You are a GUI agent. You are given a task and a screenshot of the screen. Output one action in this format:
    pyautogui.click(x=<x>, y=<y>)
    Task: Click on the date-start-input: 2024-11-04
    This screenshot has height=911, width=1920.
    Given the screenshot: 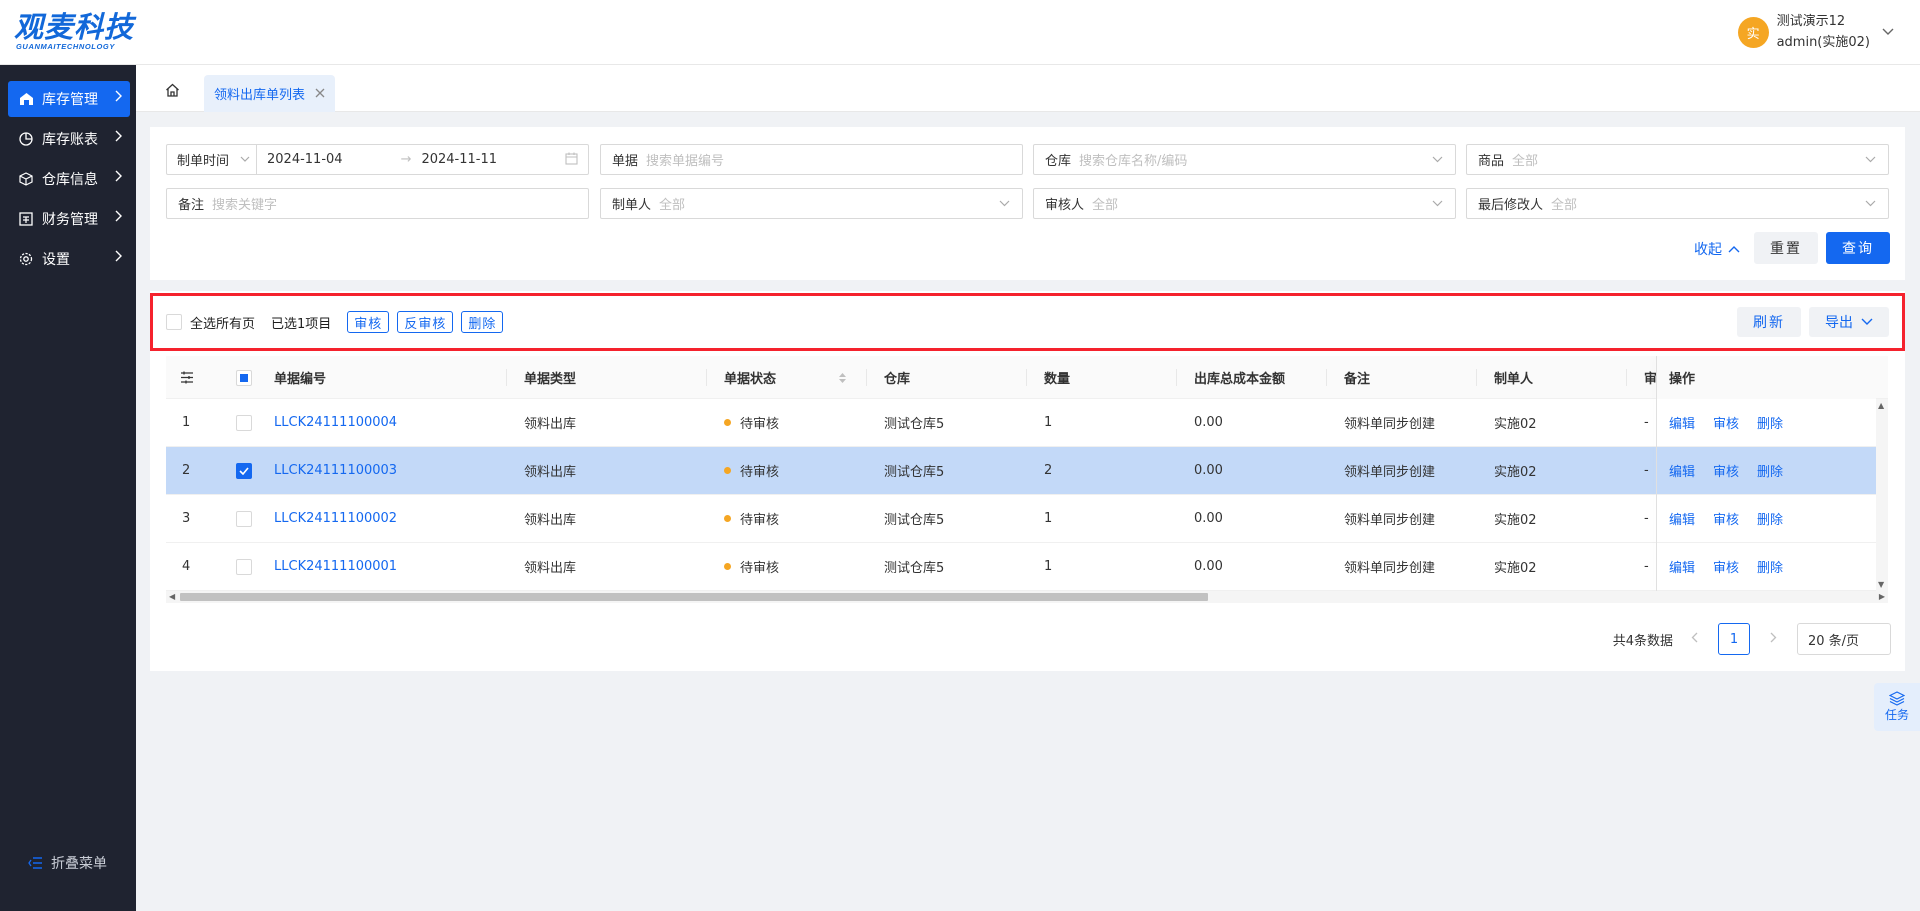 What is the action you would take?
    pyautogui.click(x=305, y=159)
    